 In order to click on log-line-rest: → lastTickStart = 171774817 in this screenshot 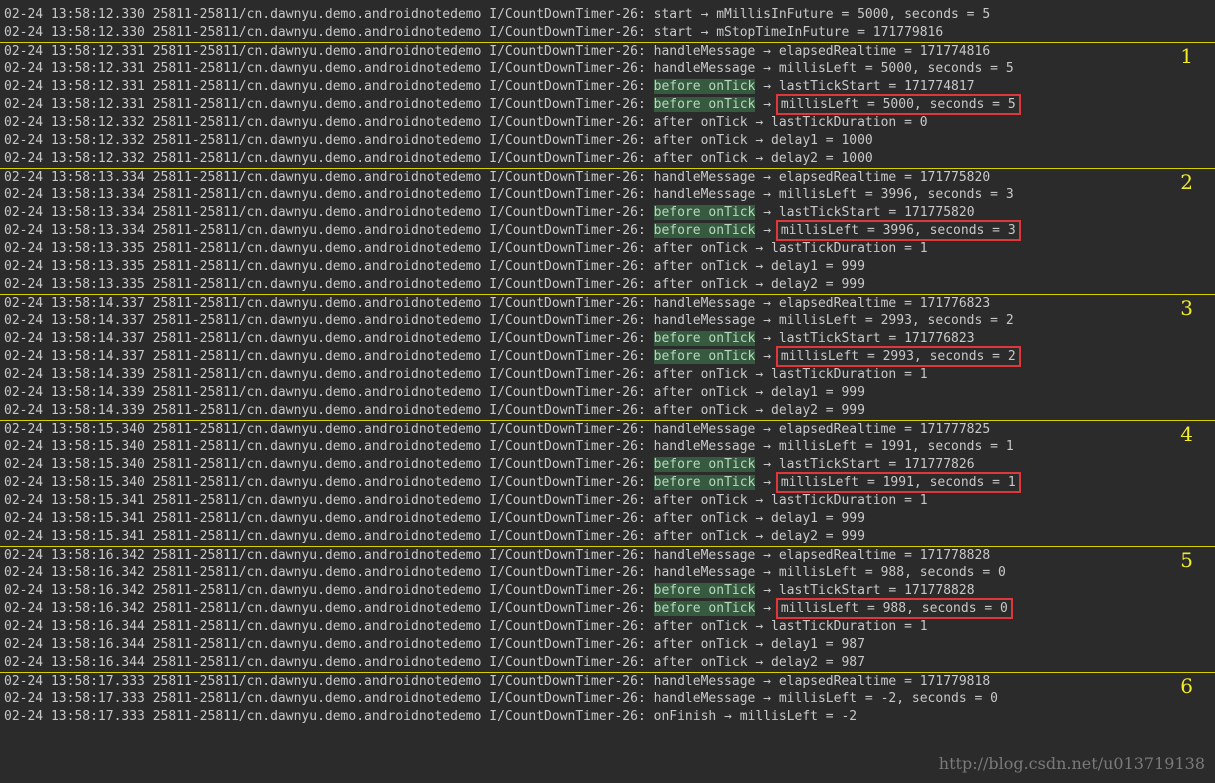, I will do `click(865, 86)`.